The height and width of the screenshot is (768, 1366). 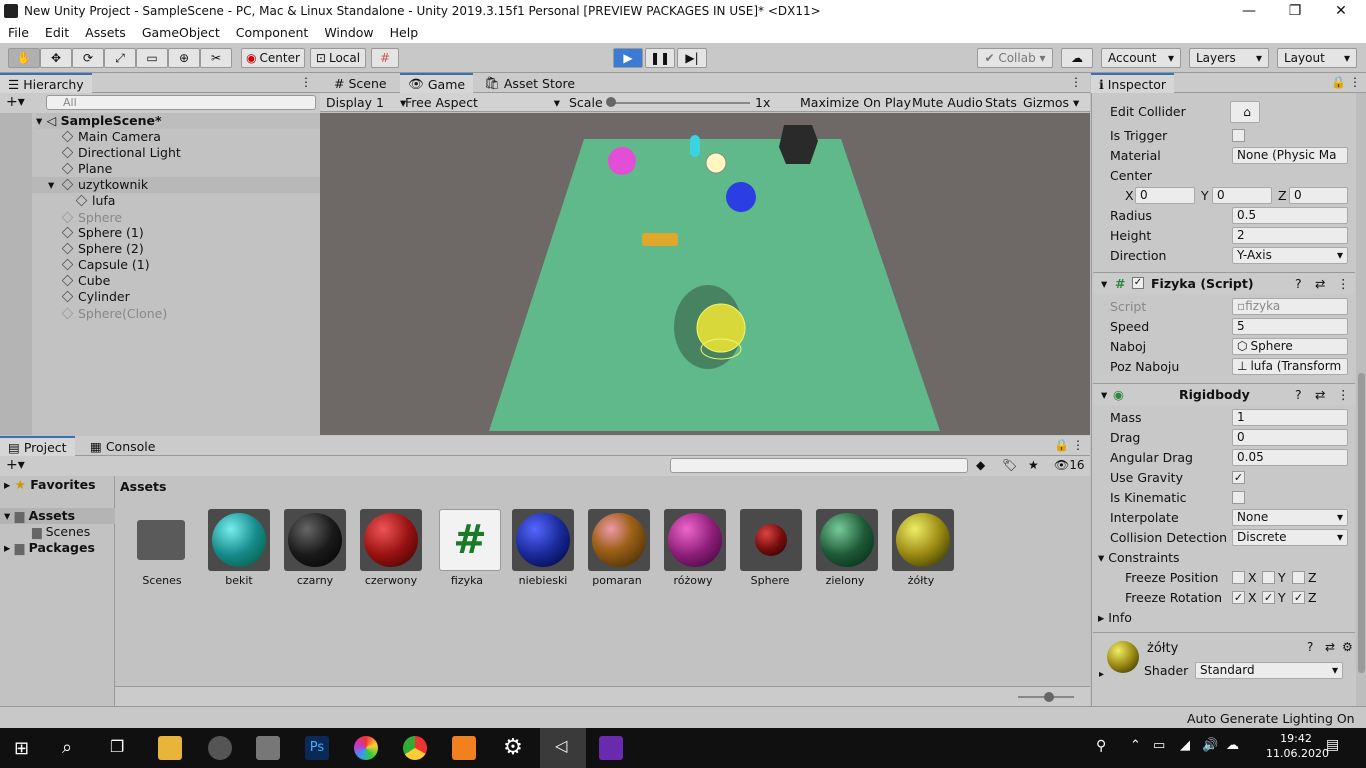 I want to click on center-x-field: 0, so click(x=1165, y=195).